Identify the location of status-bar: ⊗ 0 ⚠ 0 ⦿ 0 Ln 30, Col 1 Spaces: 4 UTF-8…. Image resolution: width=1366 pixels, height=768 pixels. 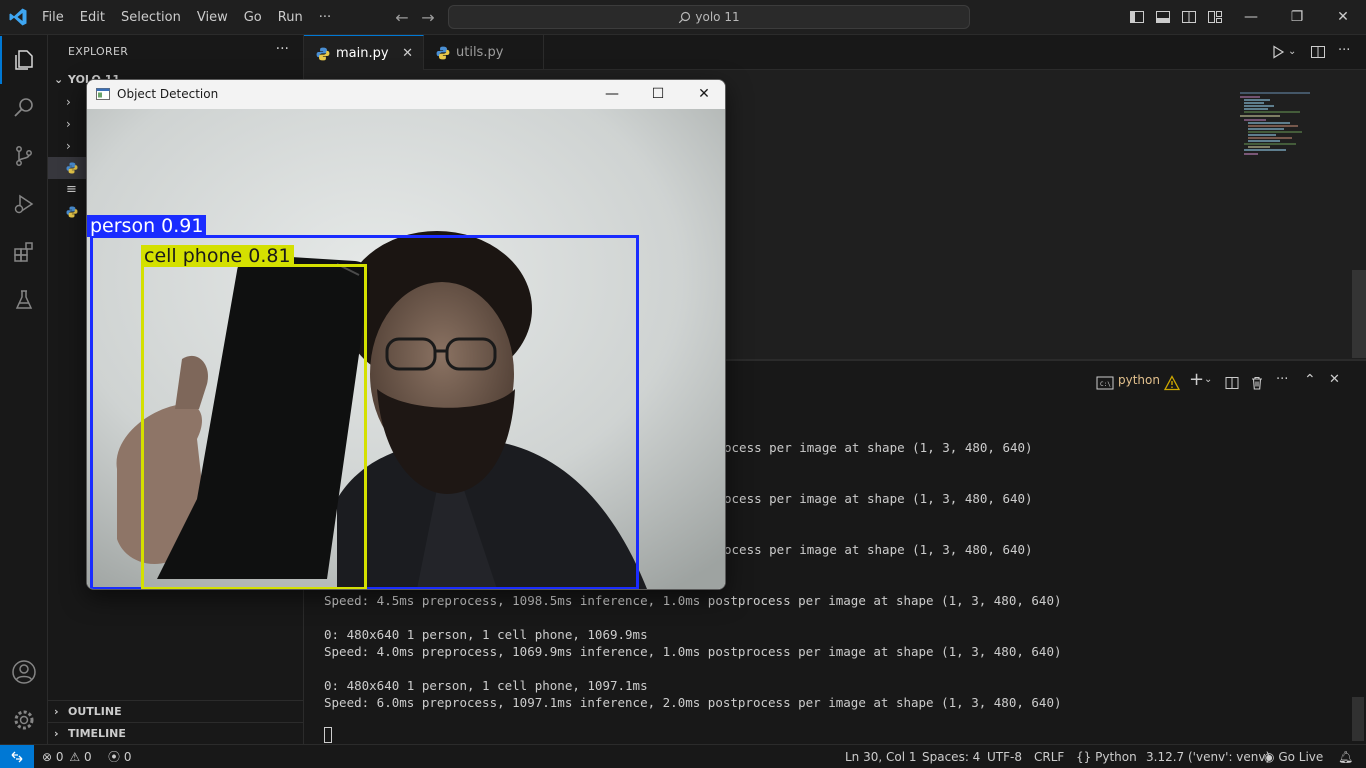
(683, 756).